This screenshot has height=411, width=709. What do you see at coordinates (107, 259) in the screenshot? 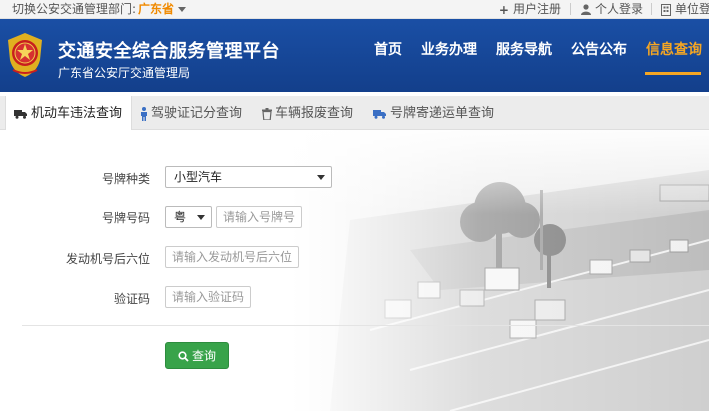
I see `engine-number-label: 发动机号后六位` at bounding box center [107, 259].